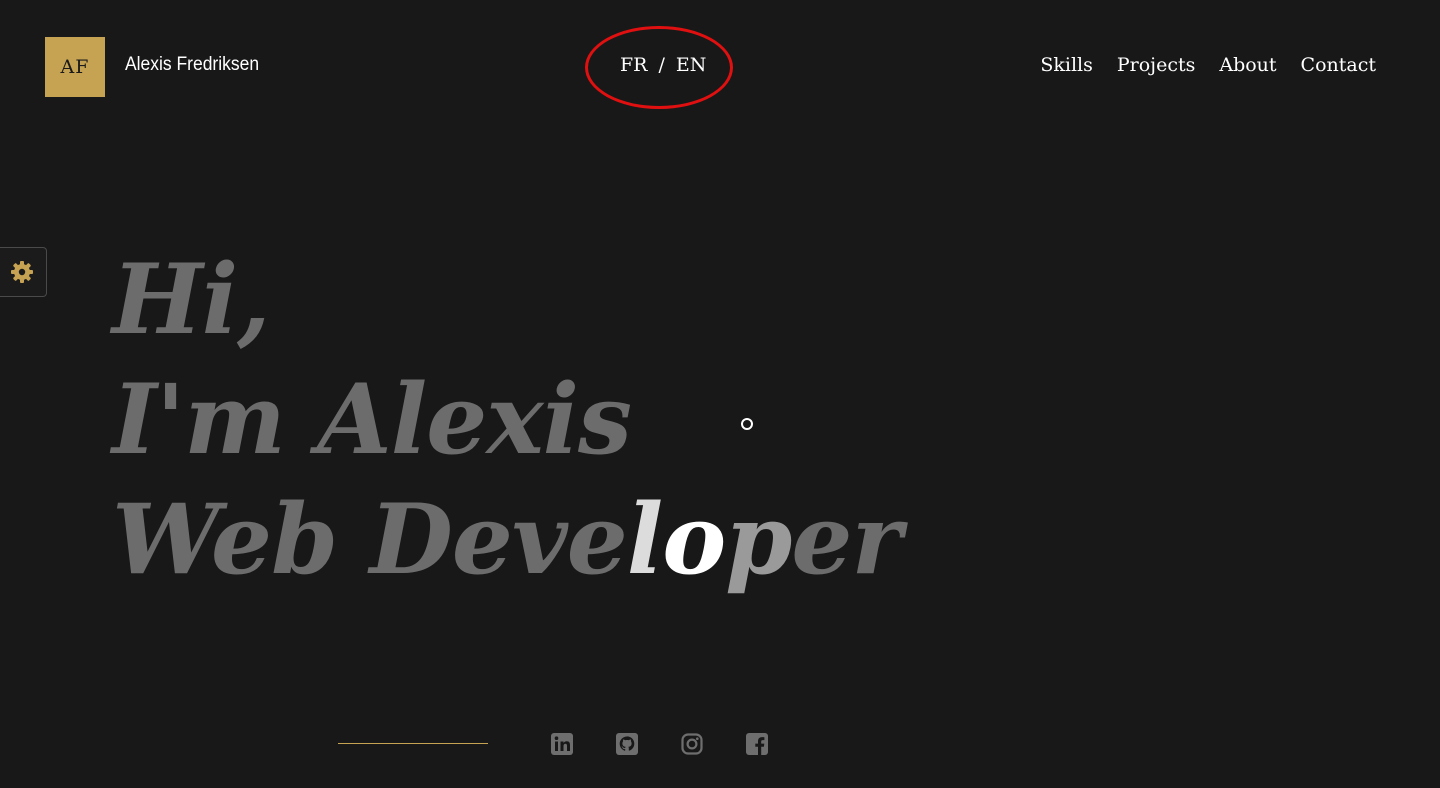 The height and width of the screenshot is (788, 1440). Describe the element at coordinates (413, 743) in the screenshot. I see `decorative-line` at that location.